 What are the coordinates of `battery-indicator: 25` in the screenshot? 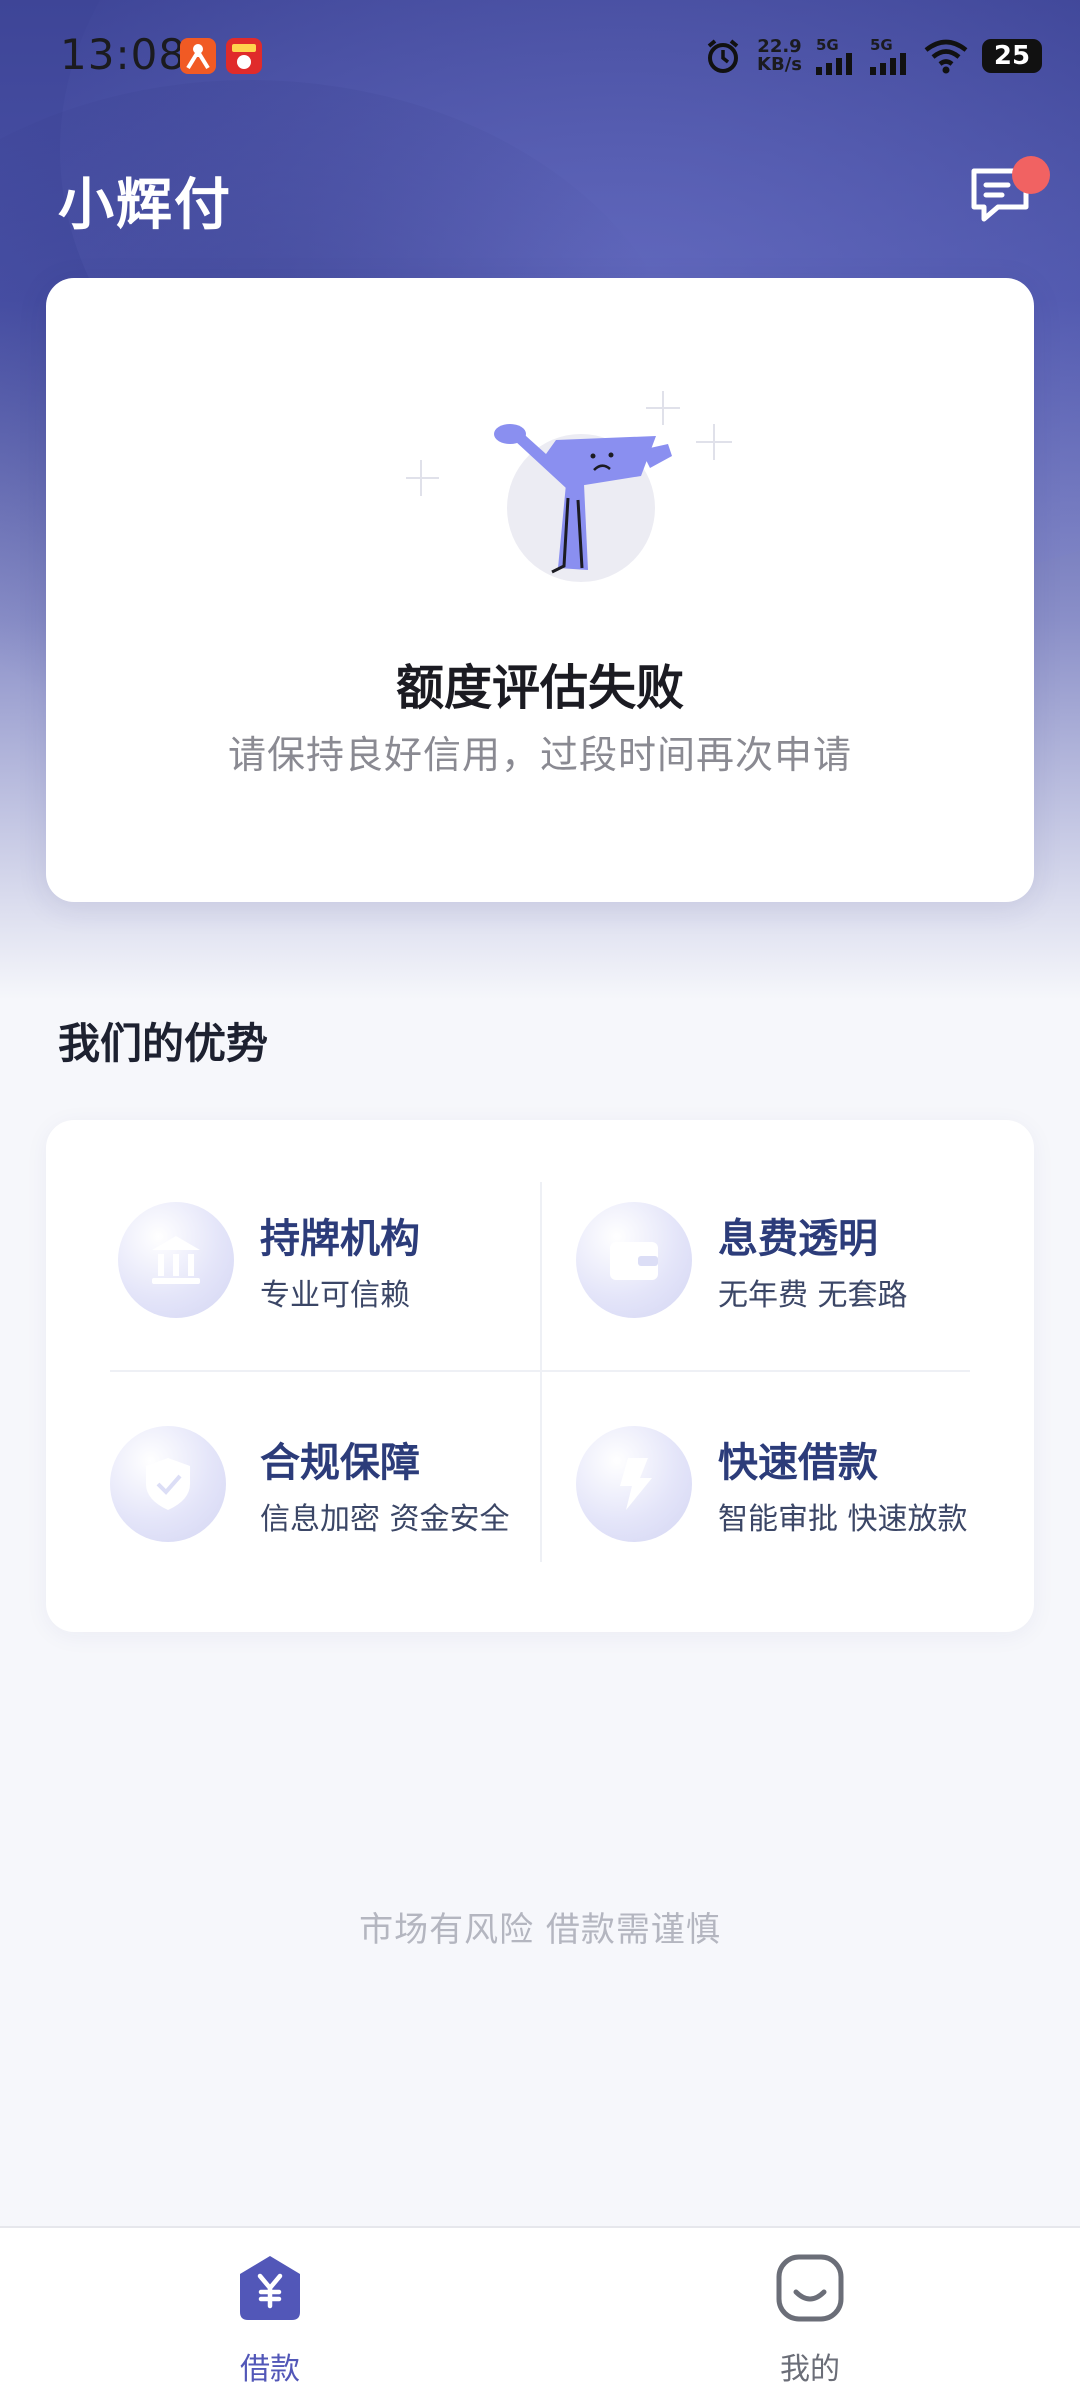 It's located at (1012, 56).